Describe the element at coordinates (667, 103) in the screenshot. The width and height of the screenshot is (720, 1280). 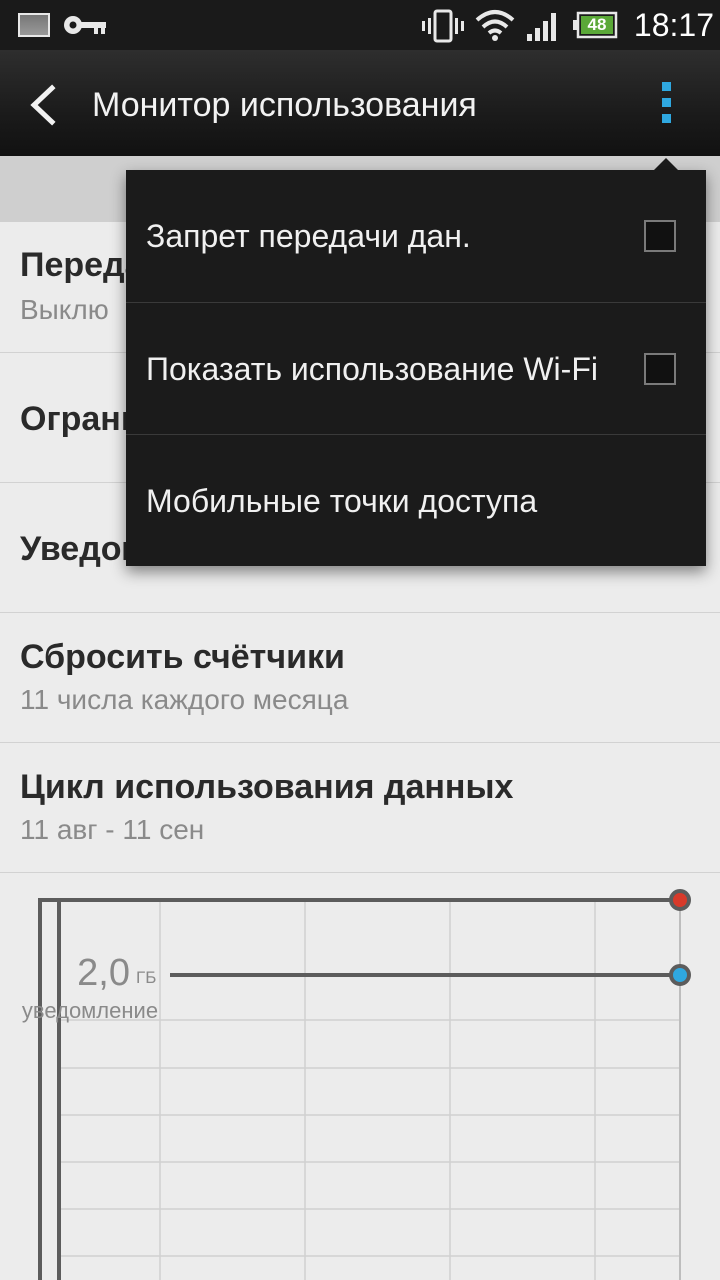
I see `overflow-menu-icon` at that location.